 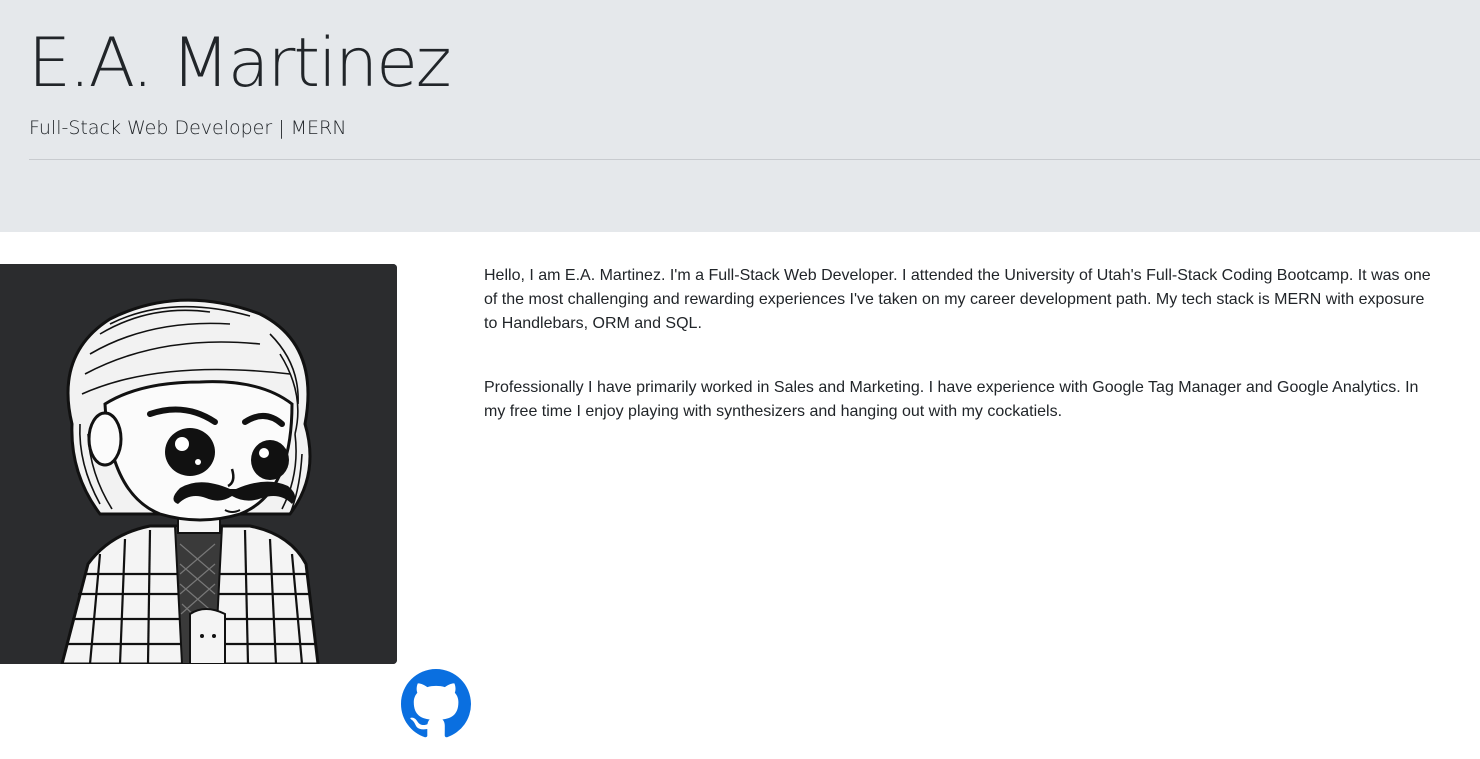 I want to click on github-link, so click(x=436, y=704).